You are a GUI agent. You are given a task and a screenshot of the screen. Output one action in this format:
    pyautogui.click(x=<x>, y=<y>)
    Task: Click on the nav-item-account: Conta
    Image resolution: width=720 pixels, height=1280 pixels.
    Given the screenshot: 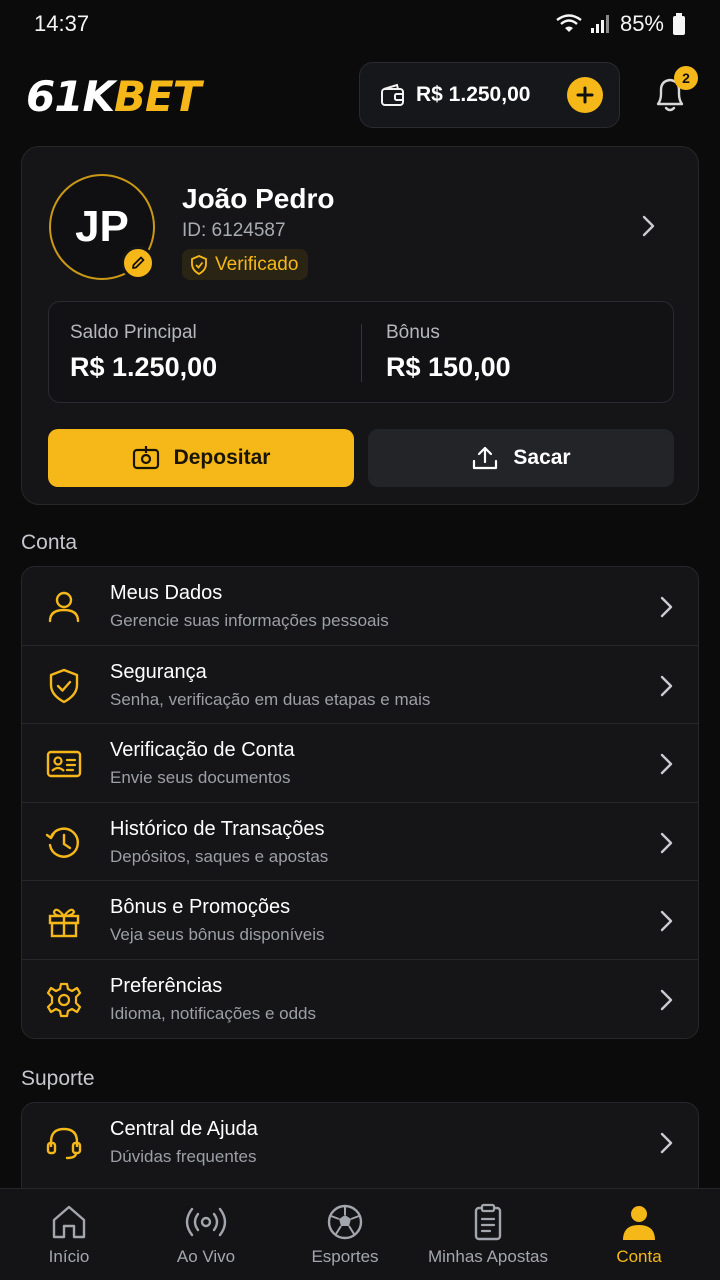 What is the action you would take?
    pyautogui.click(x=639, y=1234)
    